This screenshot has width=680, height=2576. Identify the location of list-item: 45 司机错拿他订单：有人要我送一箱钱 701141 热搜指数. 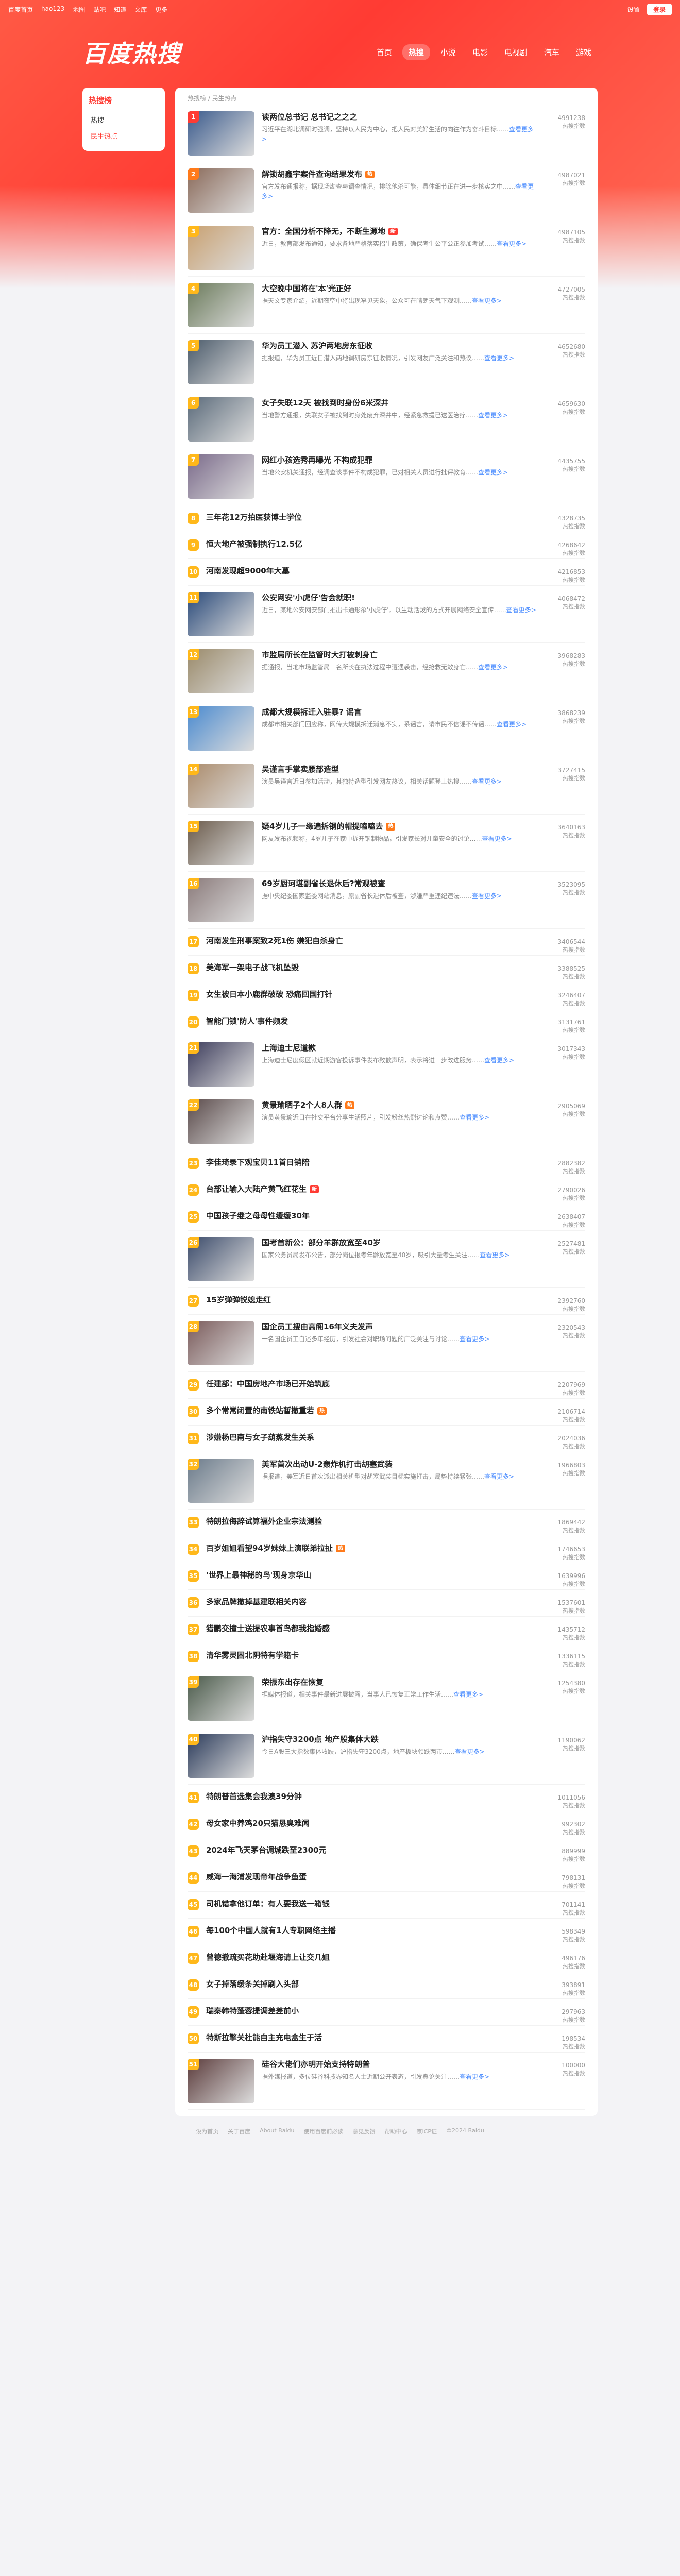
(386, 1906).